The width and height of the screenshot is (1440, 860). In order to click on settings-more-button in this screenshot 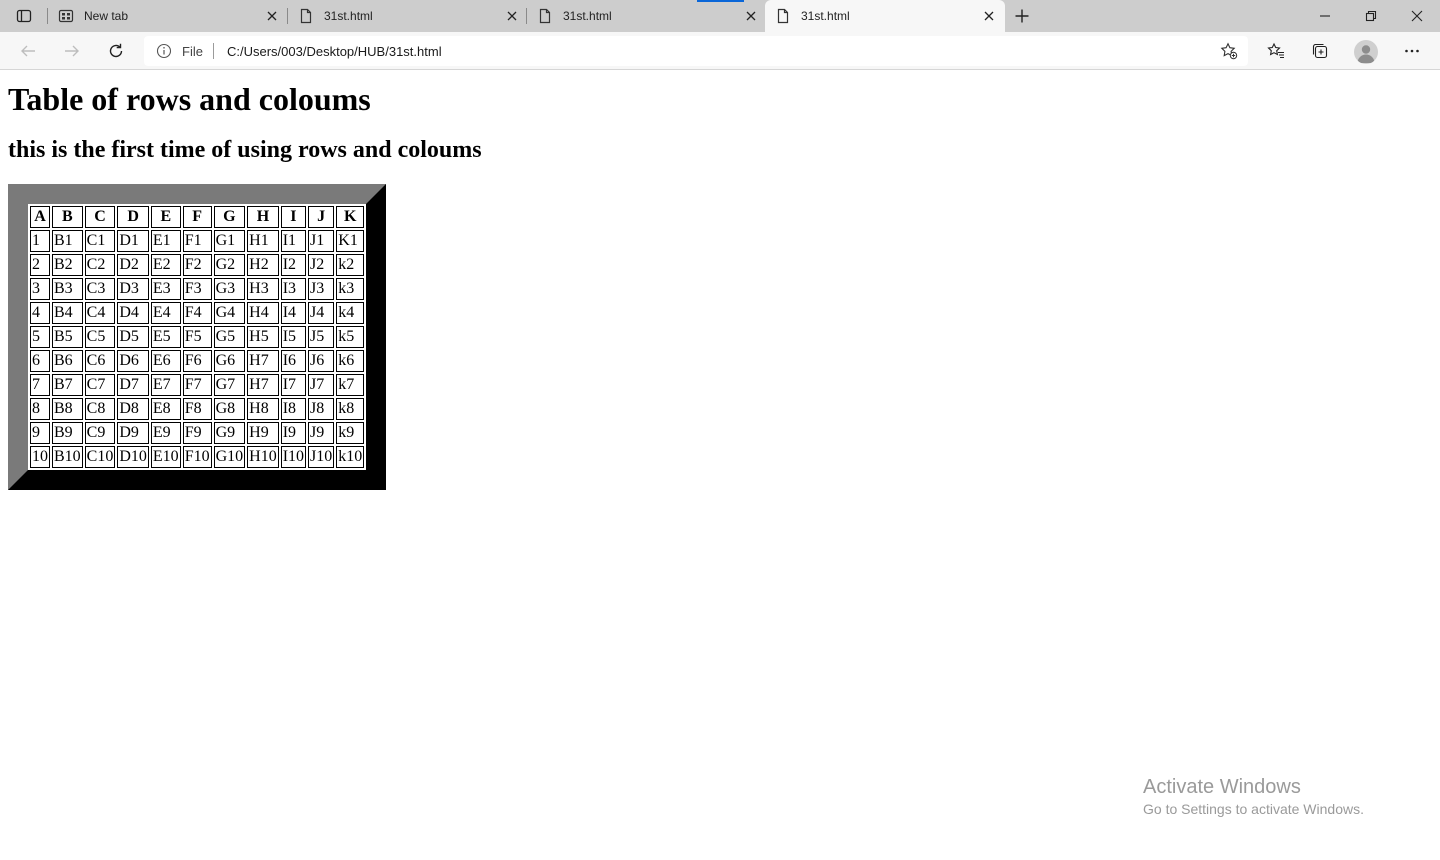, I will do `click(1412, 51)`.